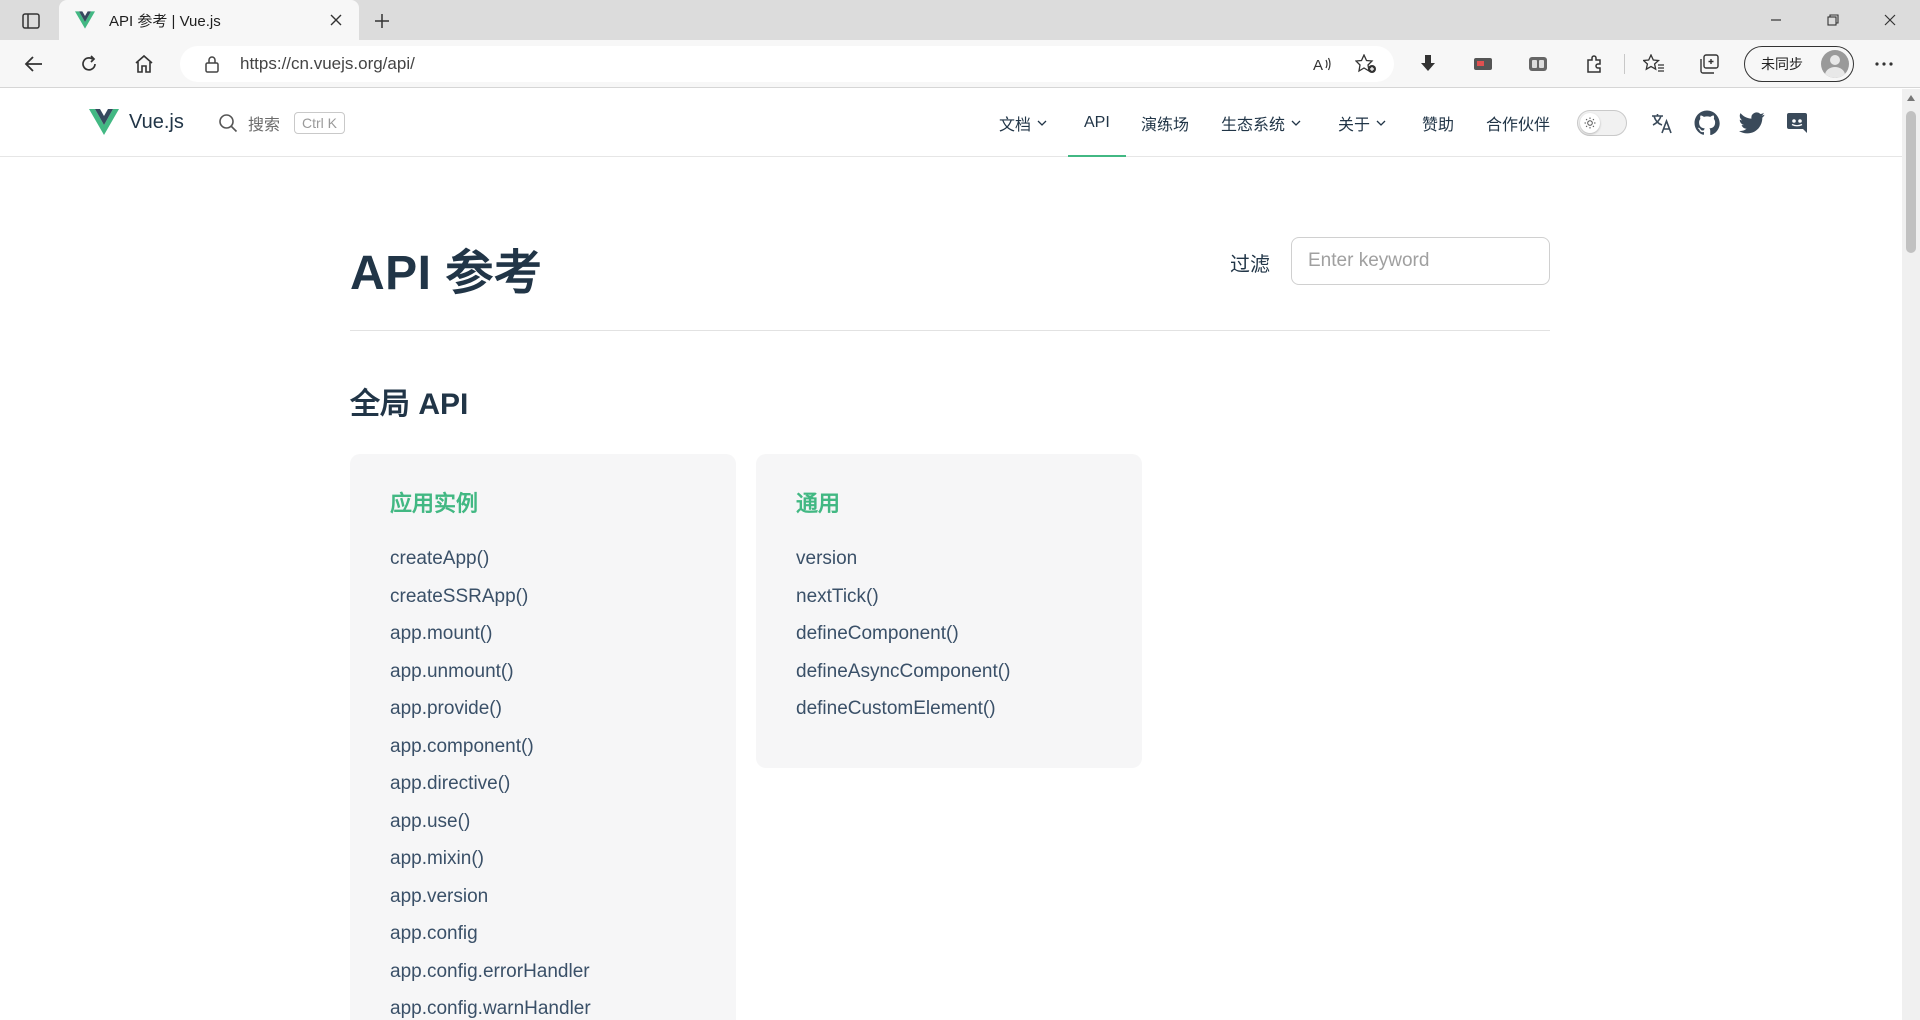 The image size is (1920, 1020). I want to click on api-link: app.use(), so click(543, 822).